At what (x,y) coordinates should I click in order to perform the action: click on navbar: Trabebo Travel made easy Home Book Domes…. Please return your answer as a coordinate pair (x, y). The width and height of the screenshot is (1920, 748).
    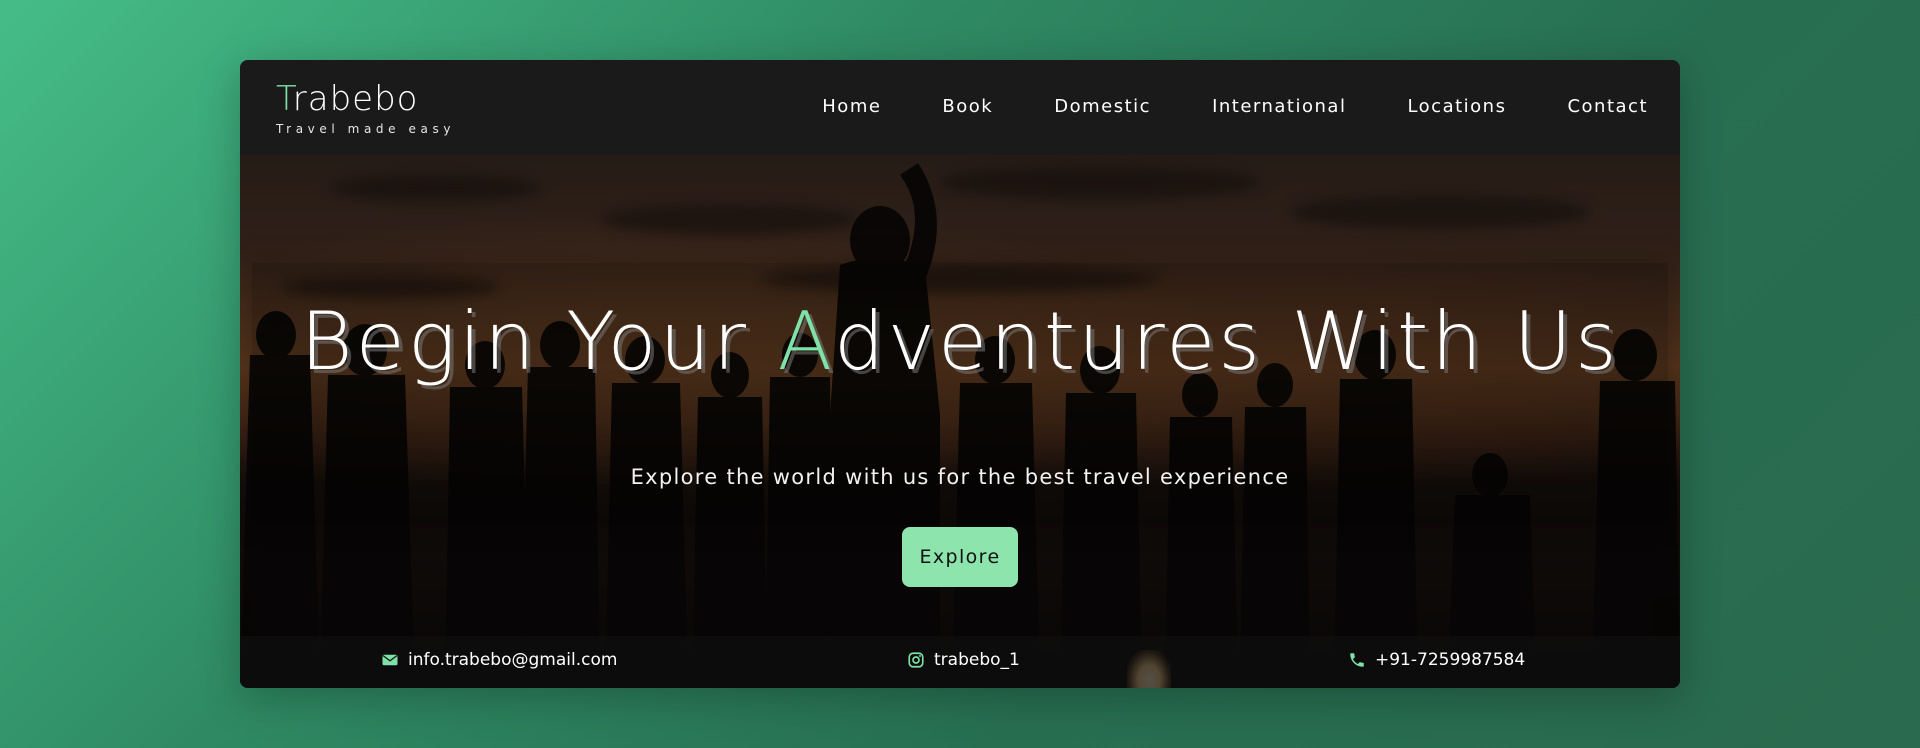
    Looking at the image, I should click on (960, 107).